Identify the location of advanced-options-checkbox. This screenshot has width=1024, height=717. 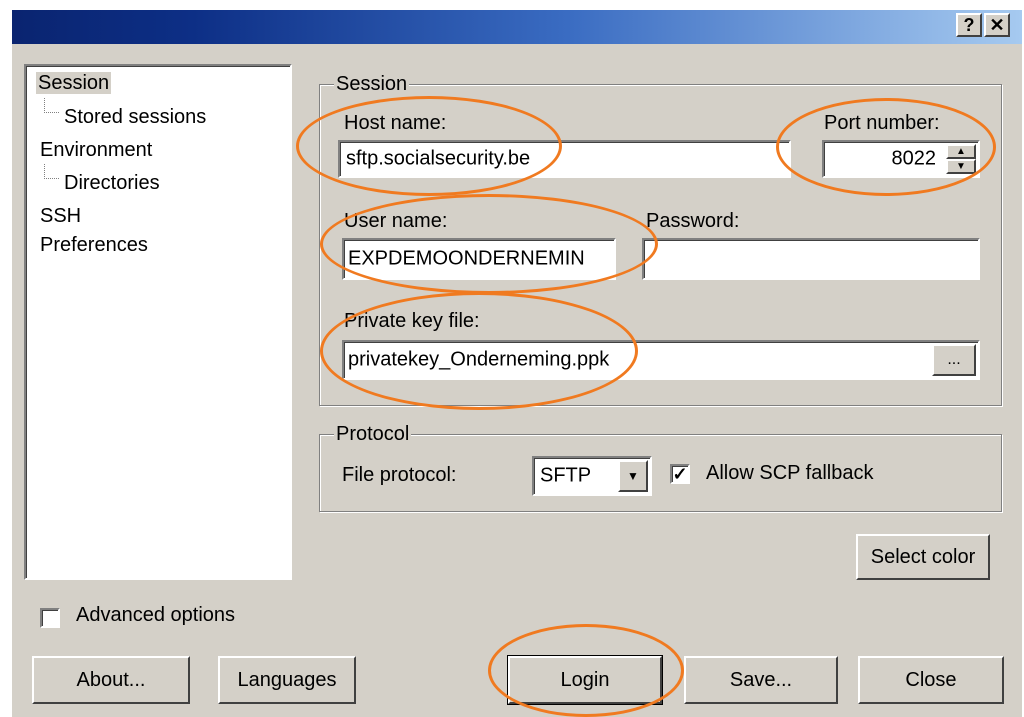
(50, 618).